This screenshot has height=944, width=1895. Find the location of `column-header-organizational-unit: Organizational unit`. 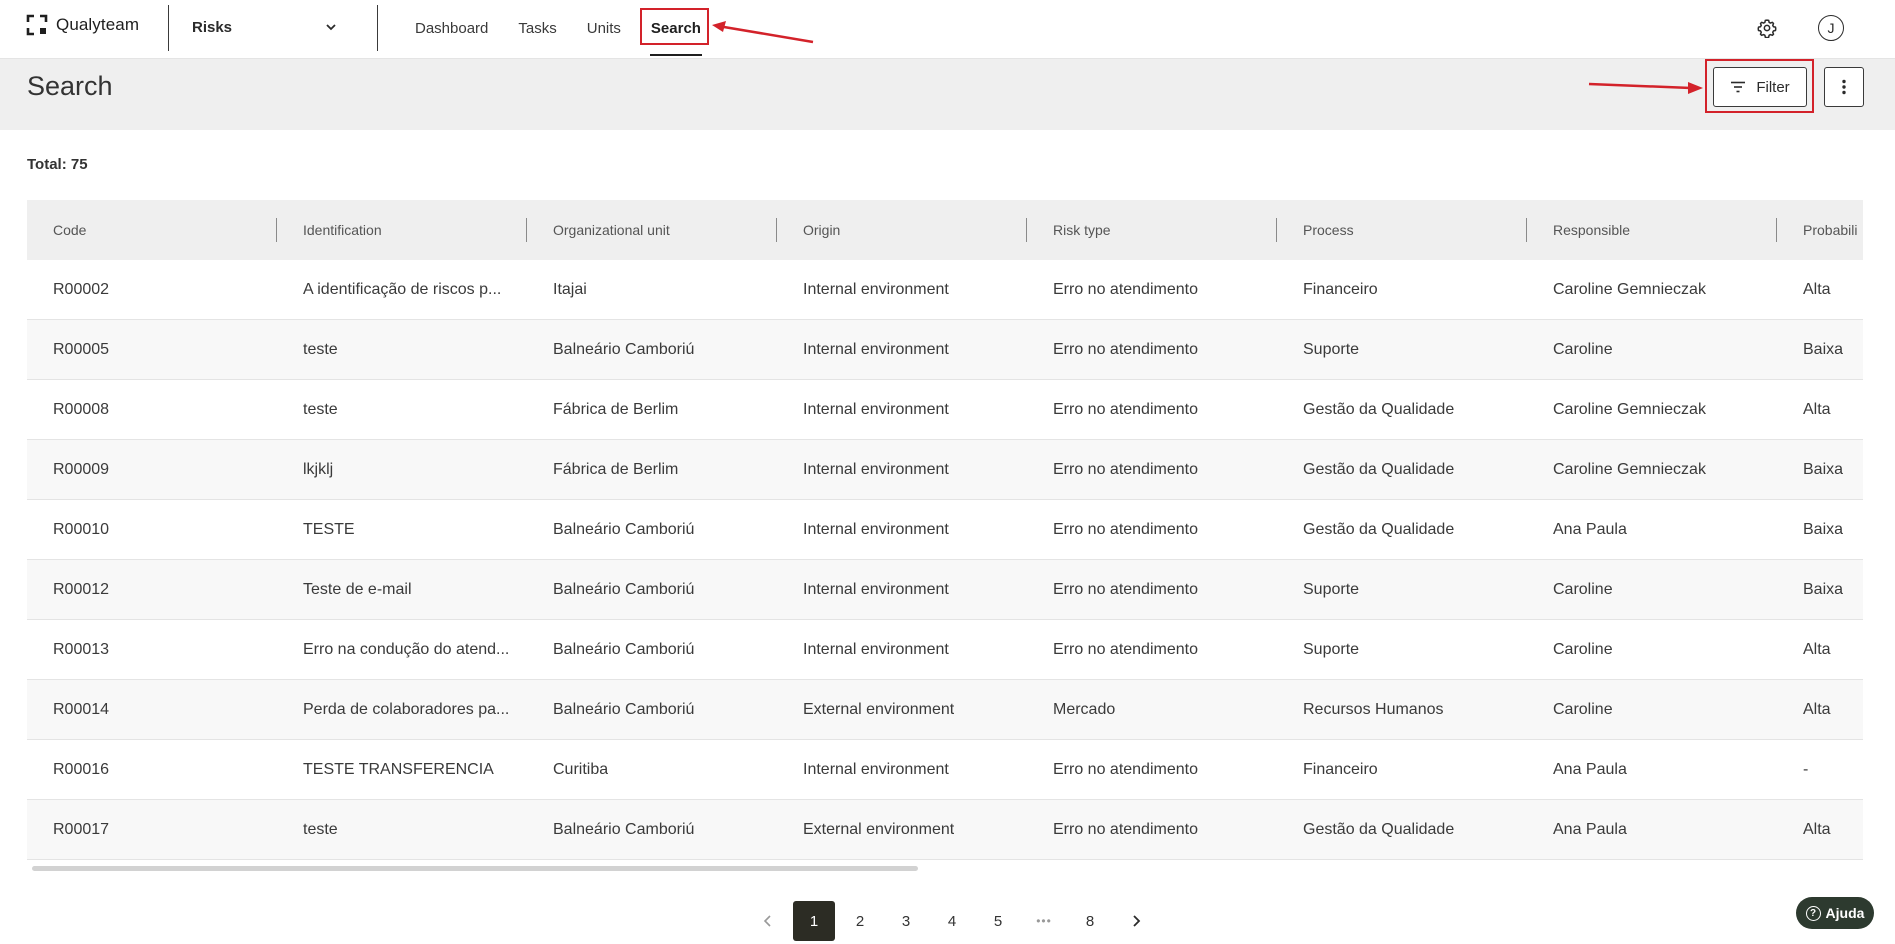

column-header-organizational-unit: Organizational unit is located at coordinates (652, 230).